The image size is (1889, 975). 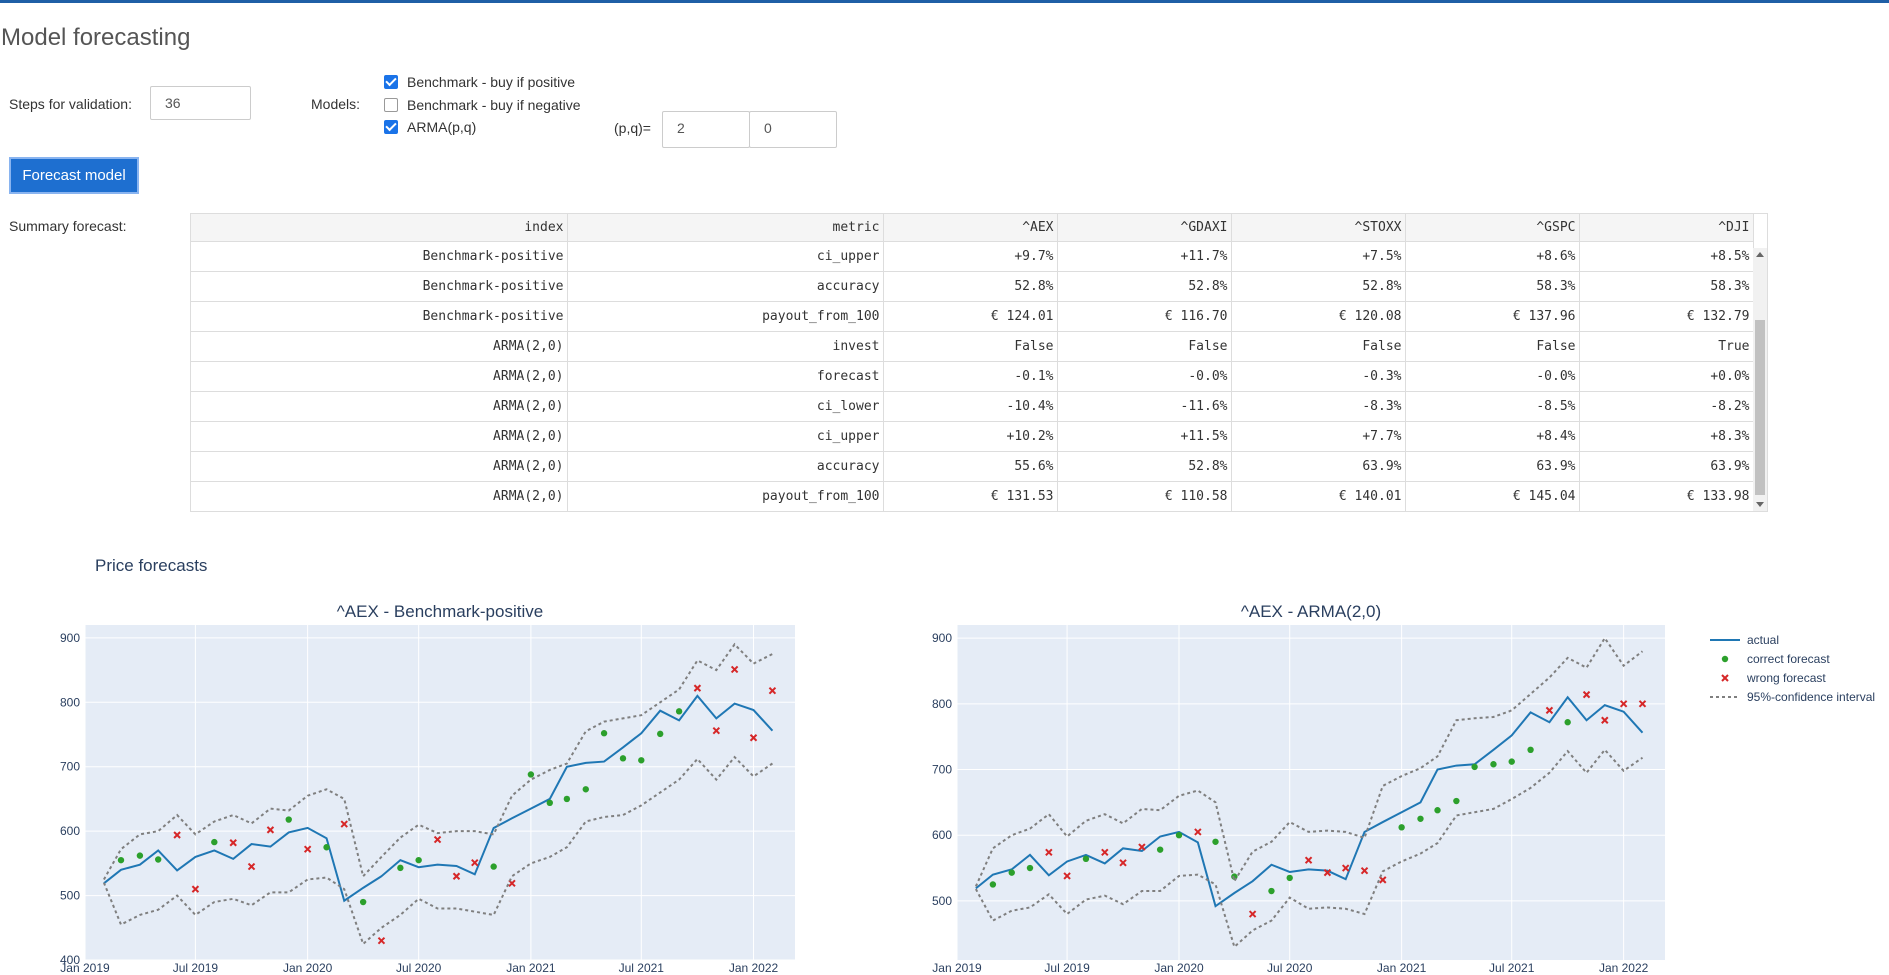 What do you see at coordinates (1763, 640) in the screenshot?
I see `legend-label: actual` at bounding box center [1763, 640].